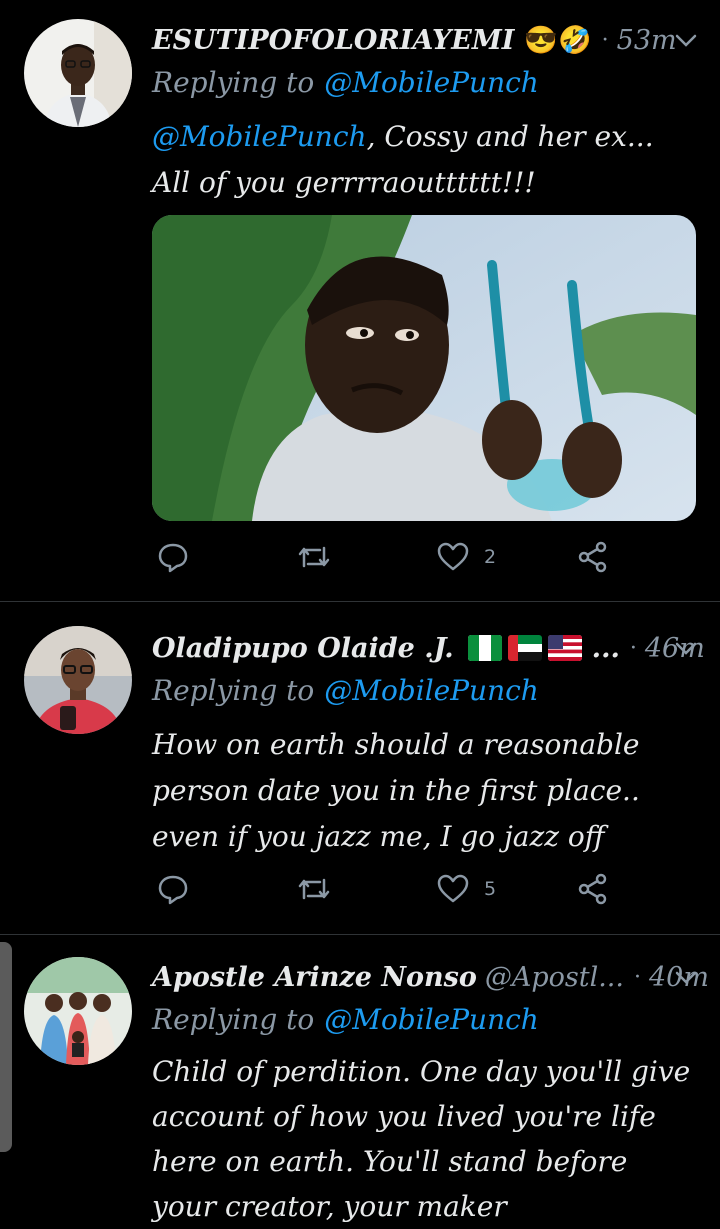 Image resolution: width=720 pixels, height=1229 pixels. Describe the element at coordinates (314, 977) in the screenshot. I see `display-name: Apostle Arinze Nonso` at that location.